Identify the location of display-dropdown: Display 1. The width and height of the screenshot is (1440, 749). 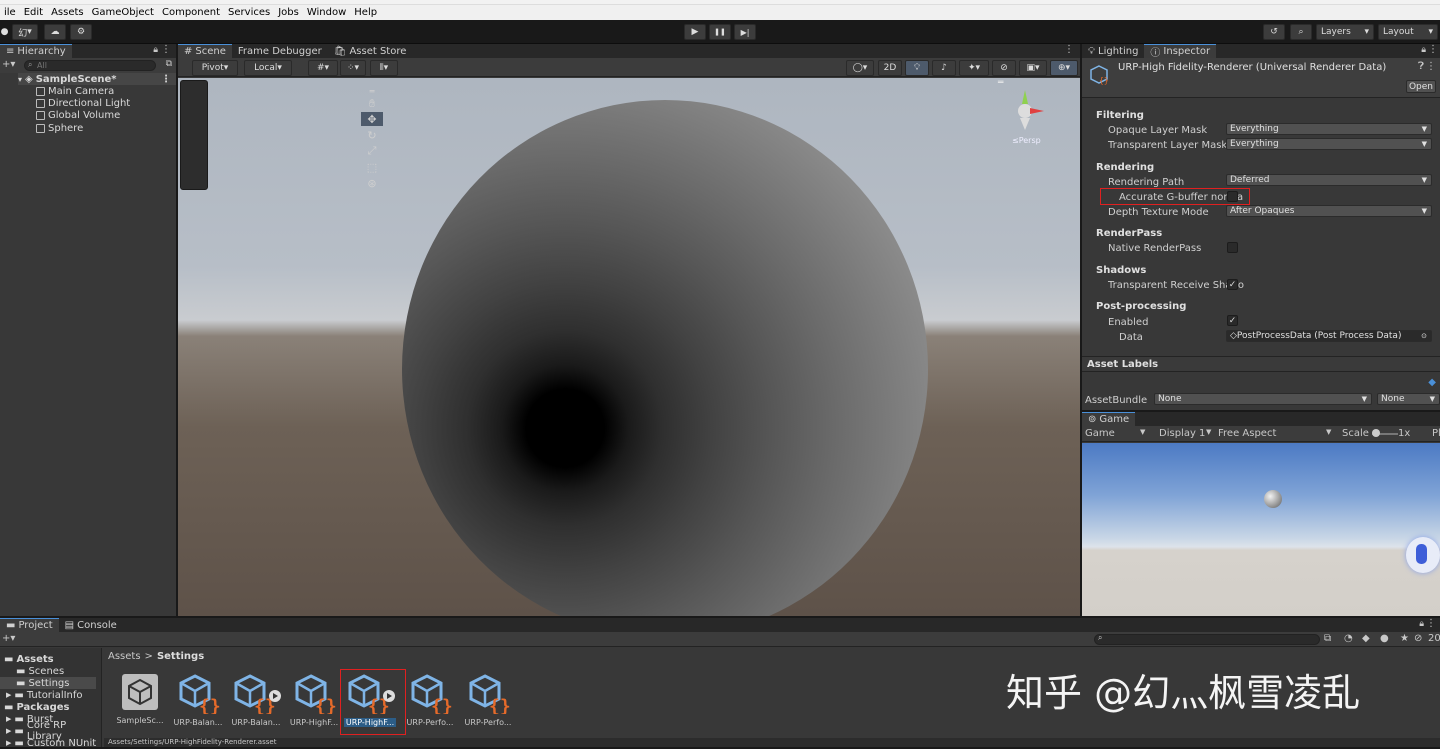
(1182, 433).